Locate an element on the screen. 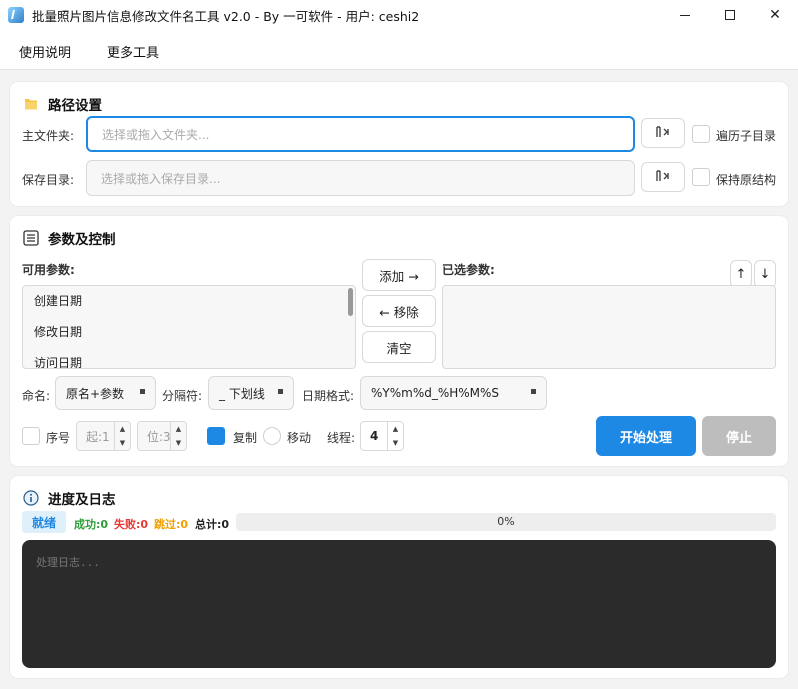 This screenshot has width=798, height=689. list-icon is located at coordinates (31, 238).